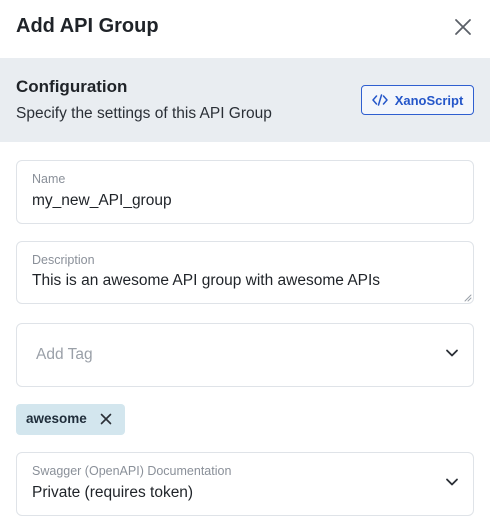 The height and width of the screenshot is (529, 490). What do you see at coordinates (72, 86) in the screenshot?
I see `configuration-title: Configuration` at bounding box center [72, 86].